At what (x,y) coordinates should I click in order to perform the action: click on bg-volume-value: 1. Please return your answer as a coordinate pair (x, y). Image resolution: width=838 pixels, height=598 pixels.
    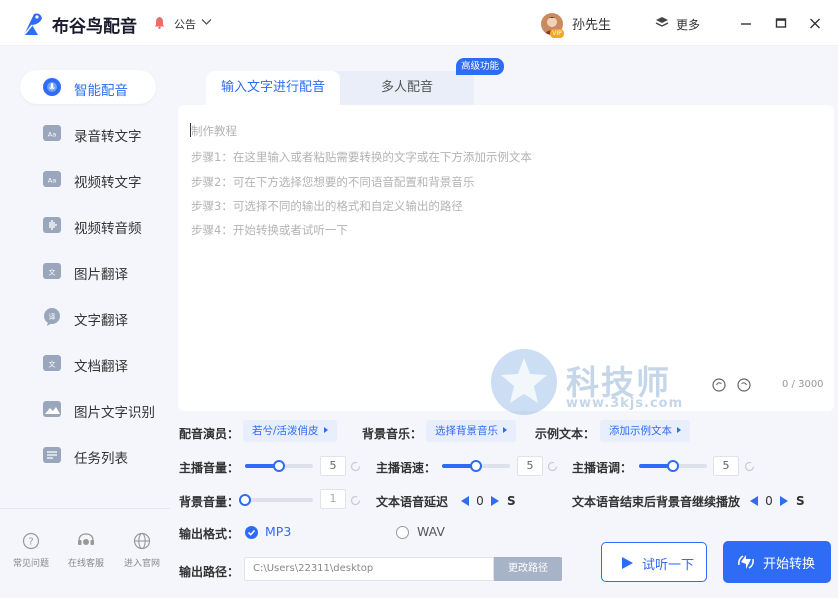
    Looking at the image, I should click on (333, 499).